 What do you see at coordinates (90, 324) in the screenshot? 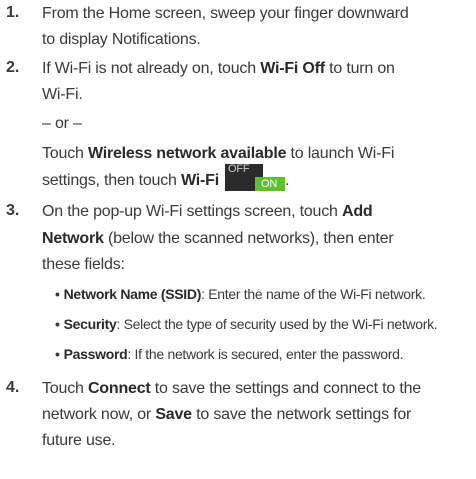
I see `field-name: Security` at bounding box center [90, 324].